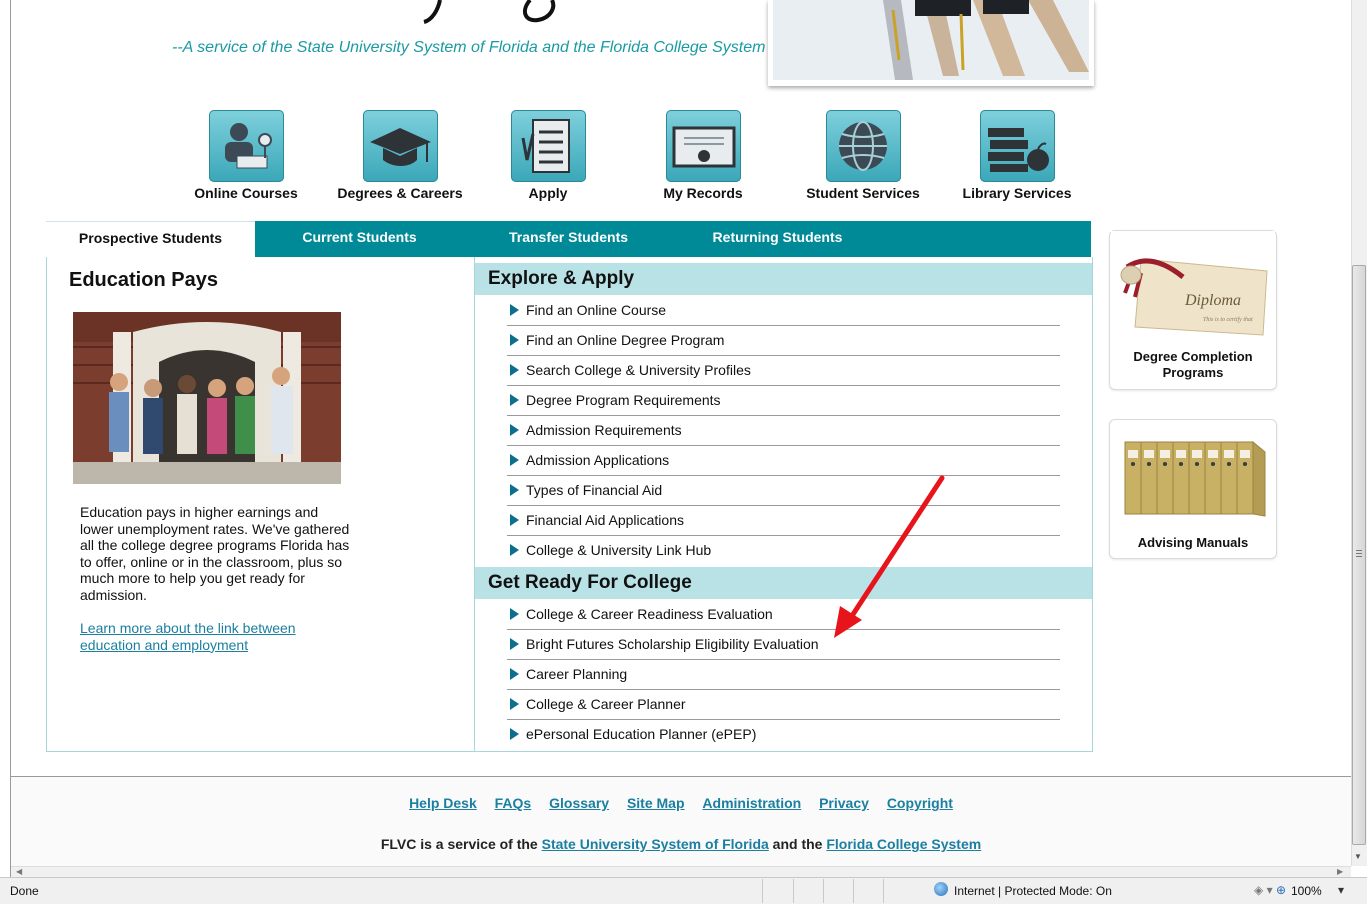  I want to click on service-middle: and the, so click(797, 844).